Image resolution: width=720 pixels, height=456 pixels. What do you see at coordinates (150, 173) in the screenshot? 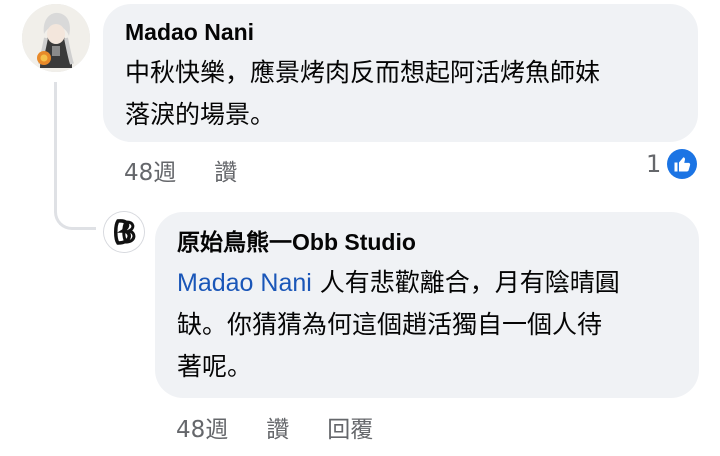
I see `comment-timestamp: 48週` at bounding box center [150, 173].